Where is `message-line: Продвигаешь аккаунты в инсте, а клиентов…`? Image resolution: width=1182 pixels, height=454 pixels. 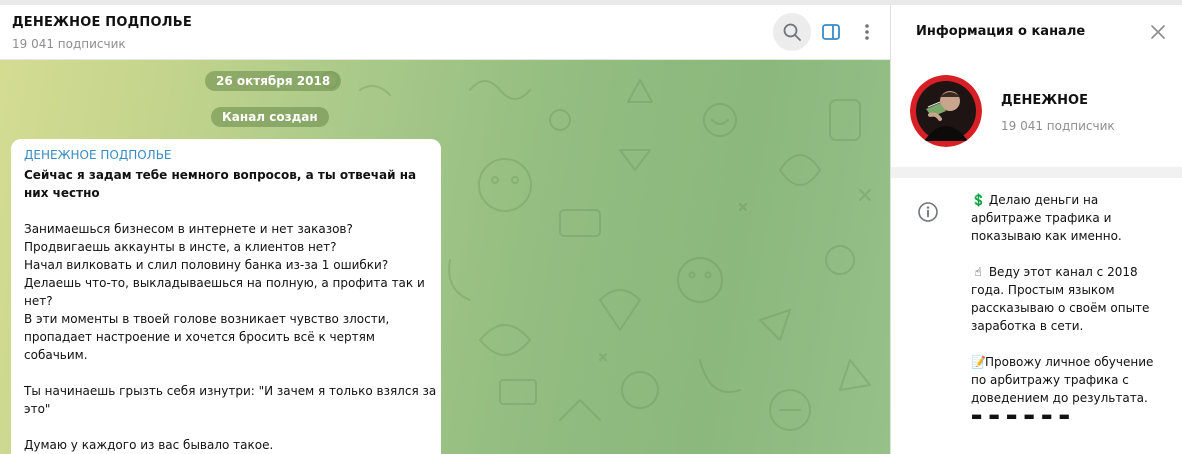 message-line: Продвигаешь аккаунты в инсте, а клиентов… is located at coordinates (180, 247).